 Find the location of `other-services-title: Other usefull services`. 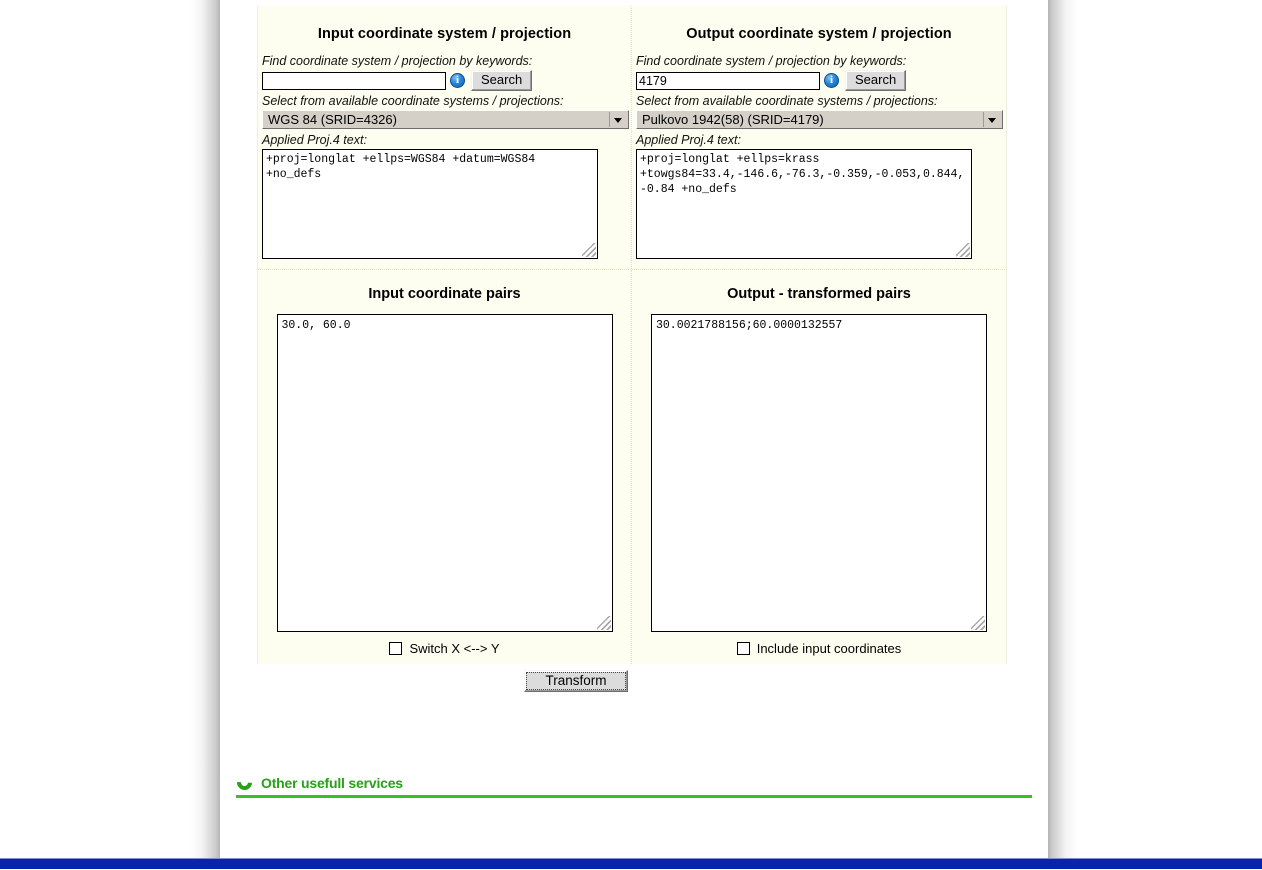

other-services-title: Other usefull services is located at coordinates (332, 783).